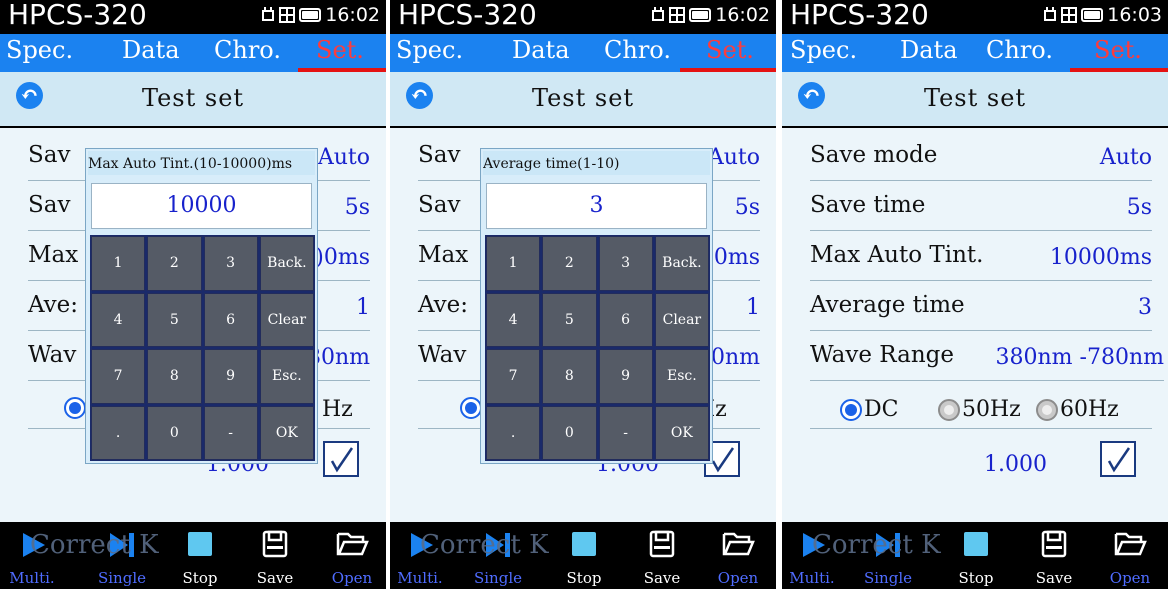 The height and width of the screenshot is (589, 1168). I want to click on setting-label: Ave:, so click(443, 305).